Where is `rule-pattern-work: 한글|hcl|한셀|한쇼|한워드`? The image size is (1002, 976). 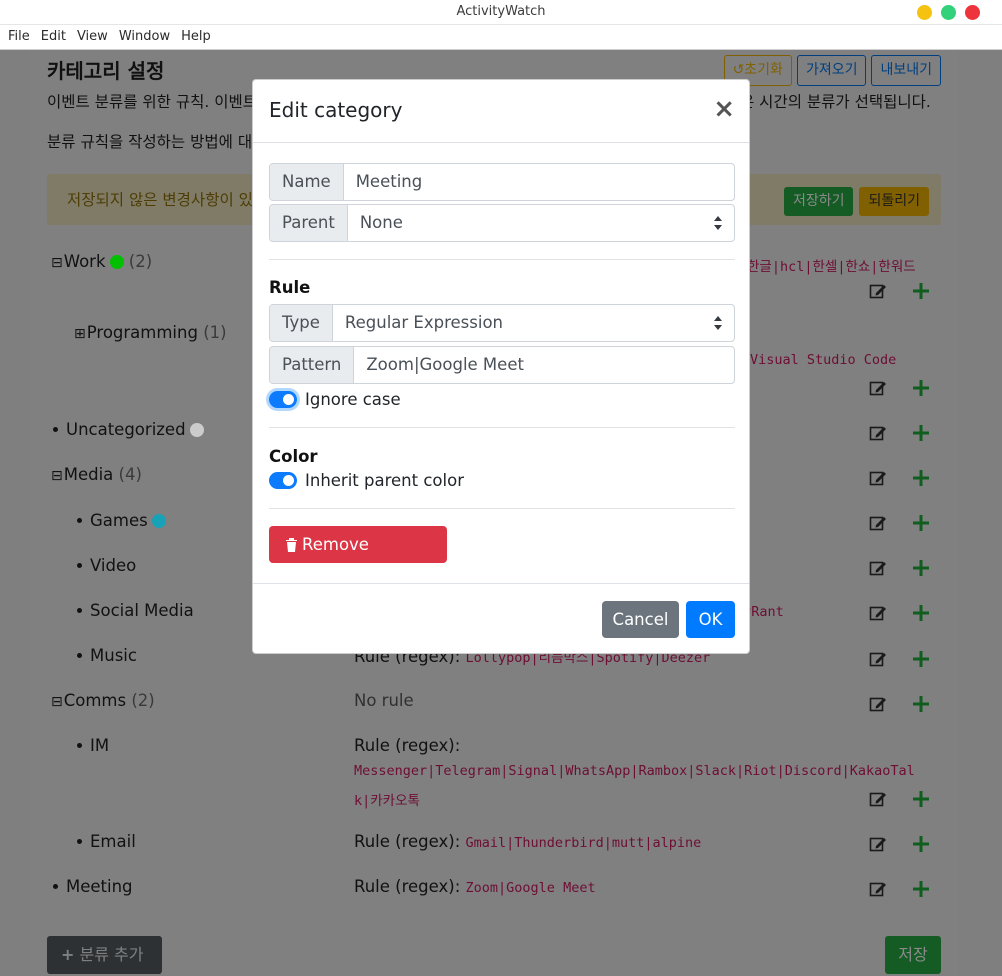 rule-pattern-work: 한글|hcl|한셀|한쇼|한워드 is located at coordinates (831, 267).